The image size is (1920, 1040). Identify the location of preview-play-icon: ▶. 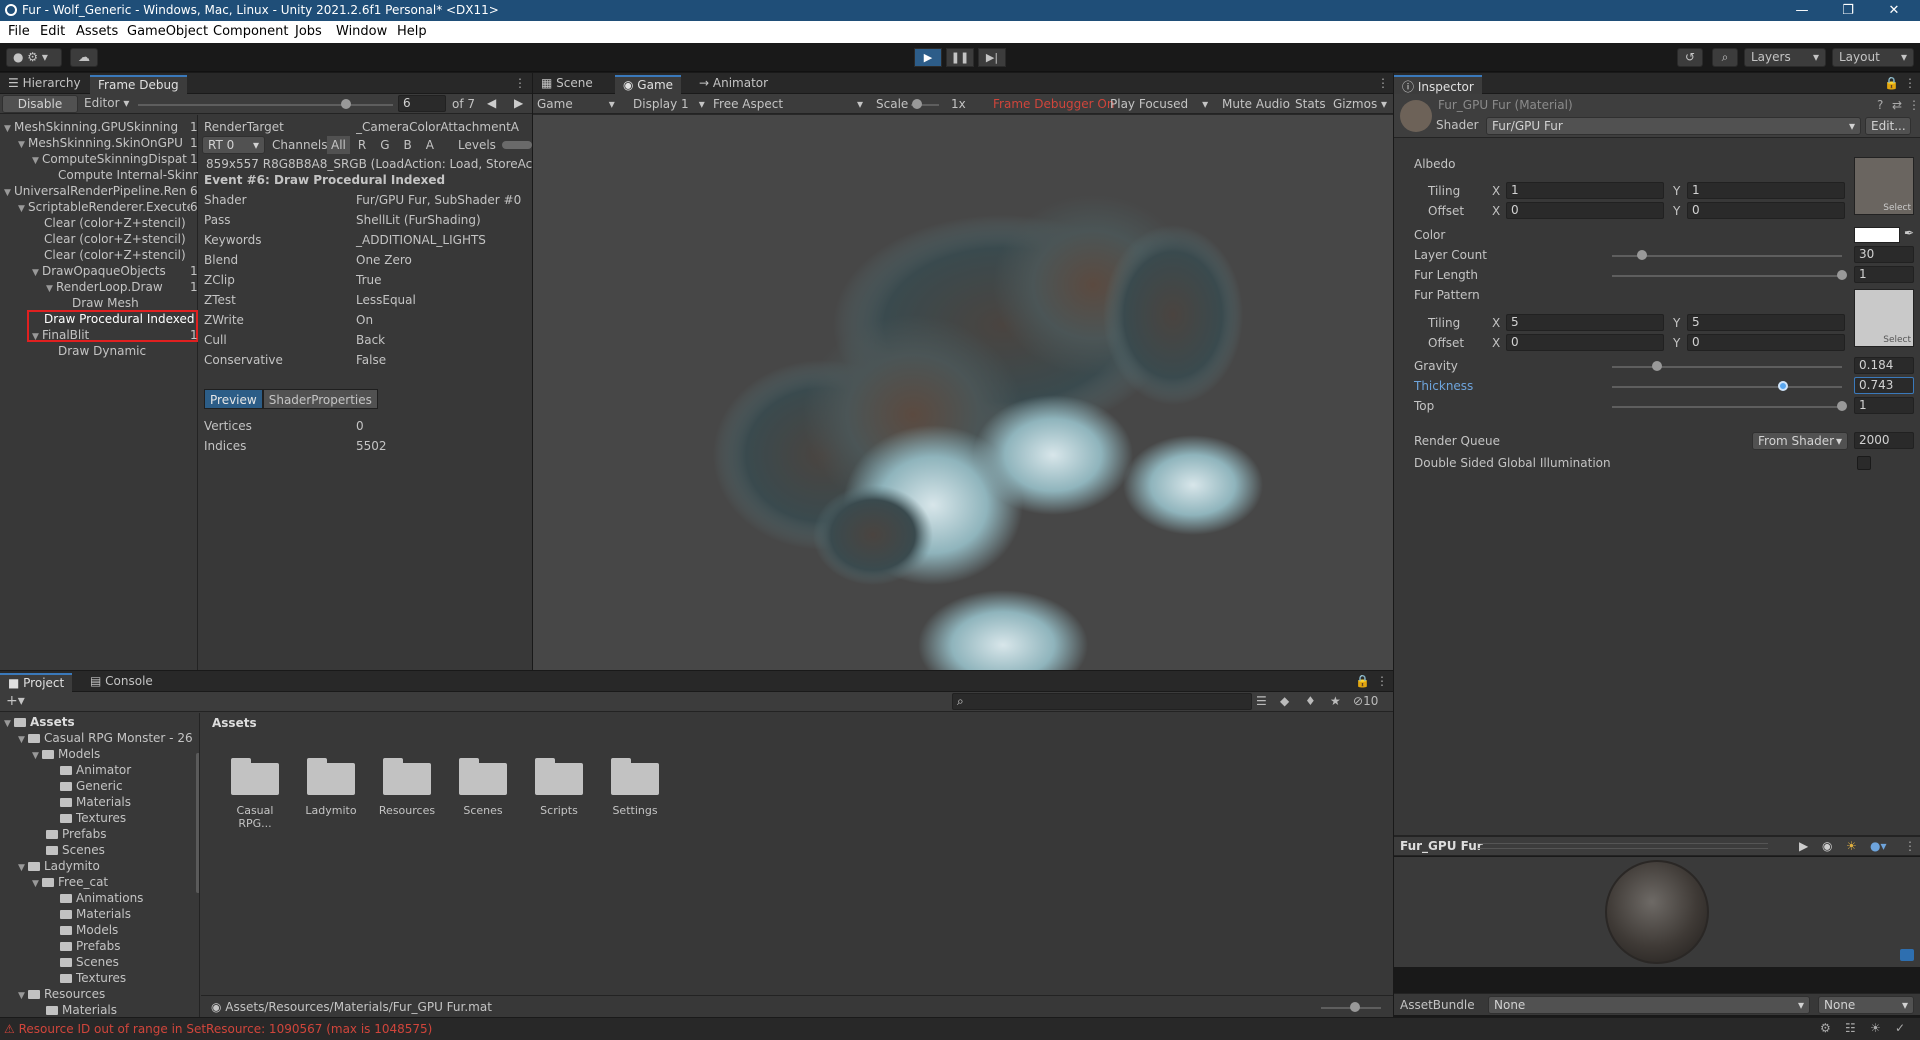
(1803, 846).